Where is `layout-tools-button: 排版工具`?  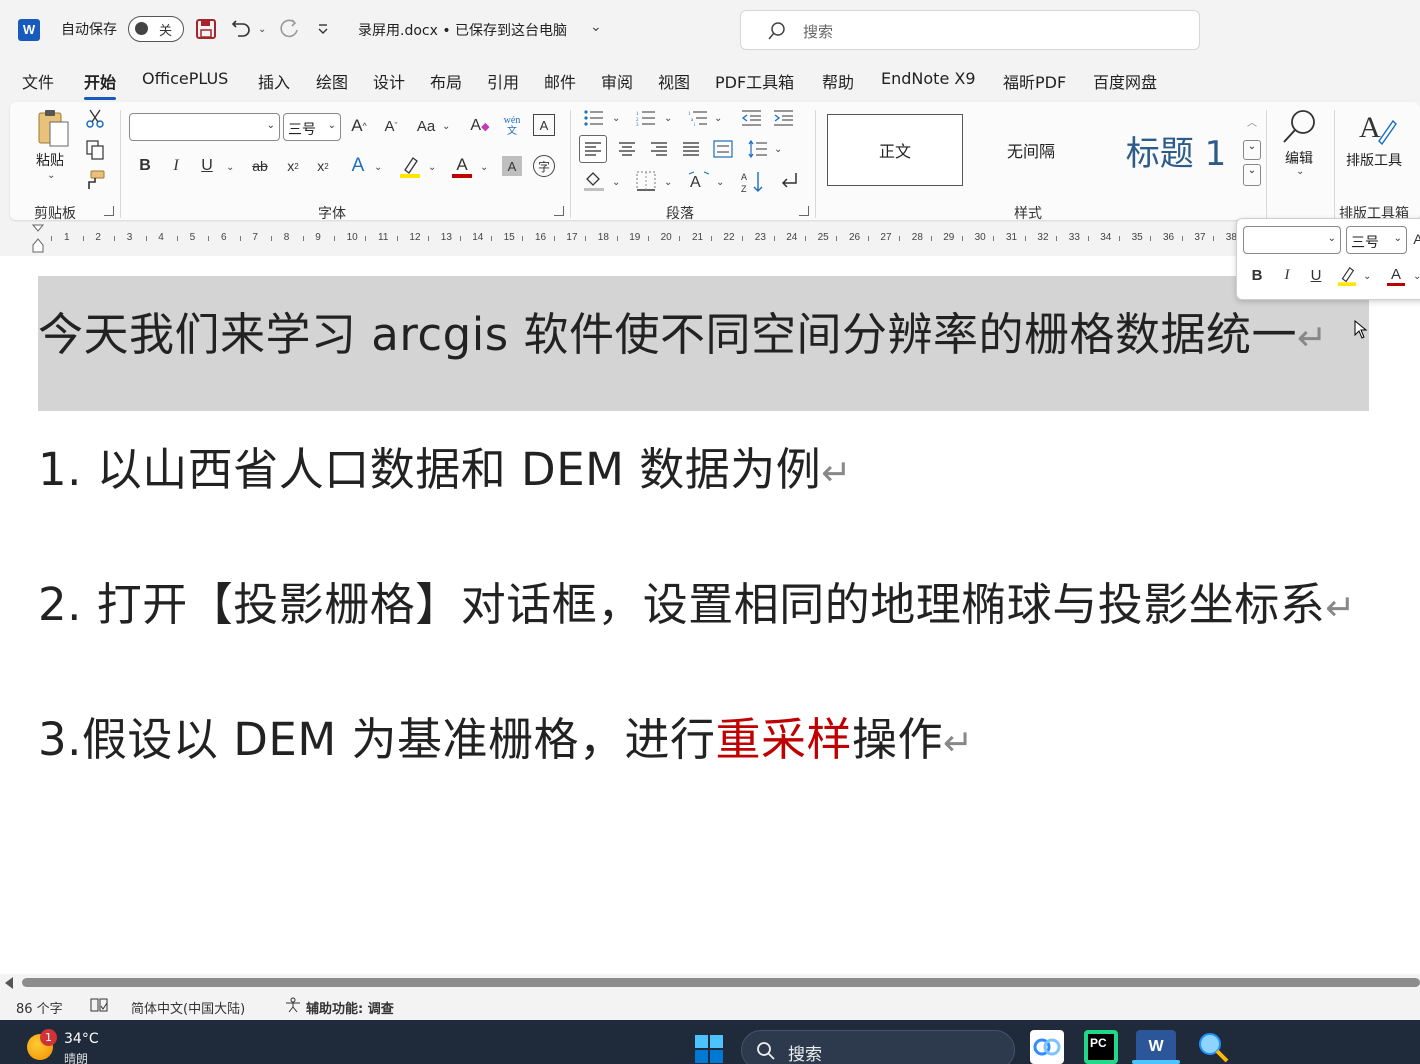 layout-tools-button: 排版工具 is located at coordinates (1374, 160).